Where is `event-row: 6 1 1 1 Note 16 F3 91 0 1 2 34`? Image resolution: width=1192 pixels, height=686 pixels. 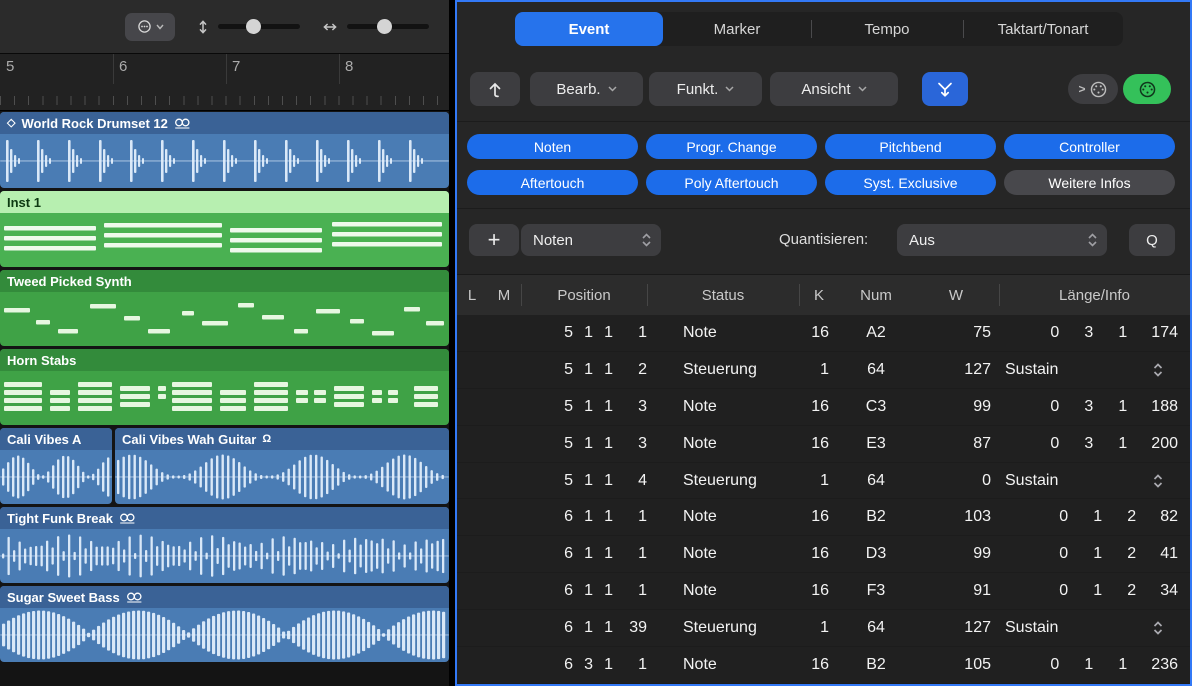 event-row: 6 1 1 1 Note 16 F3 91 0 1 2 34 is located at coordinates (823, 592).